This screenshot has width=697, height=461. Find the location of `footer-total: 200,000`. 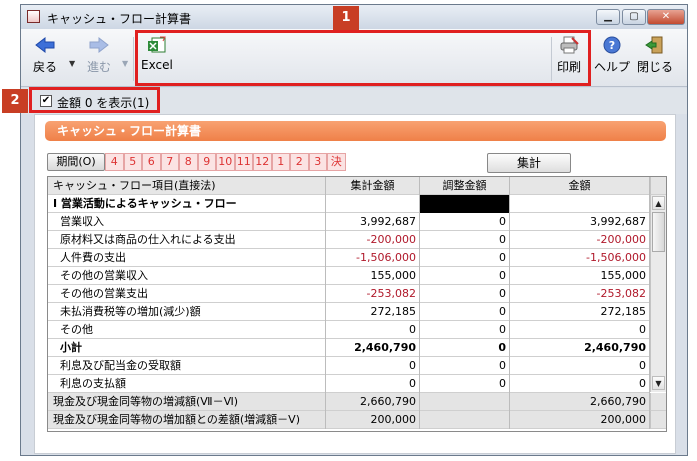

footer-total: 200,000 is located at coordinates (373, 420).